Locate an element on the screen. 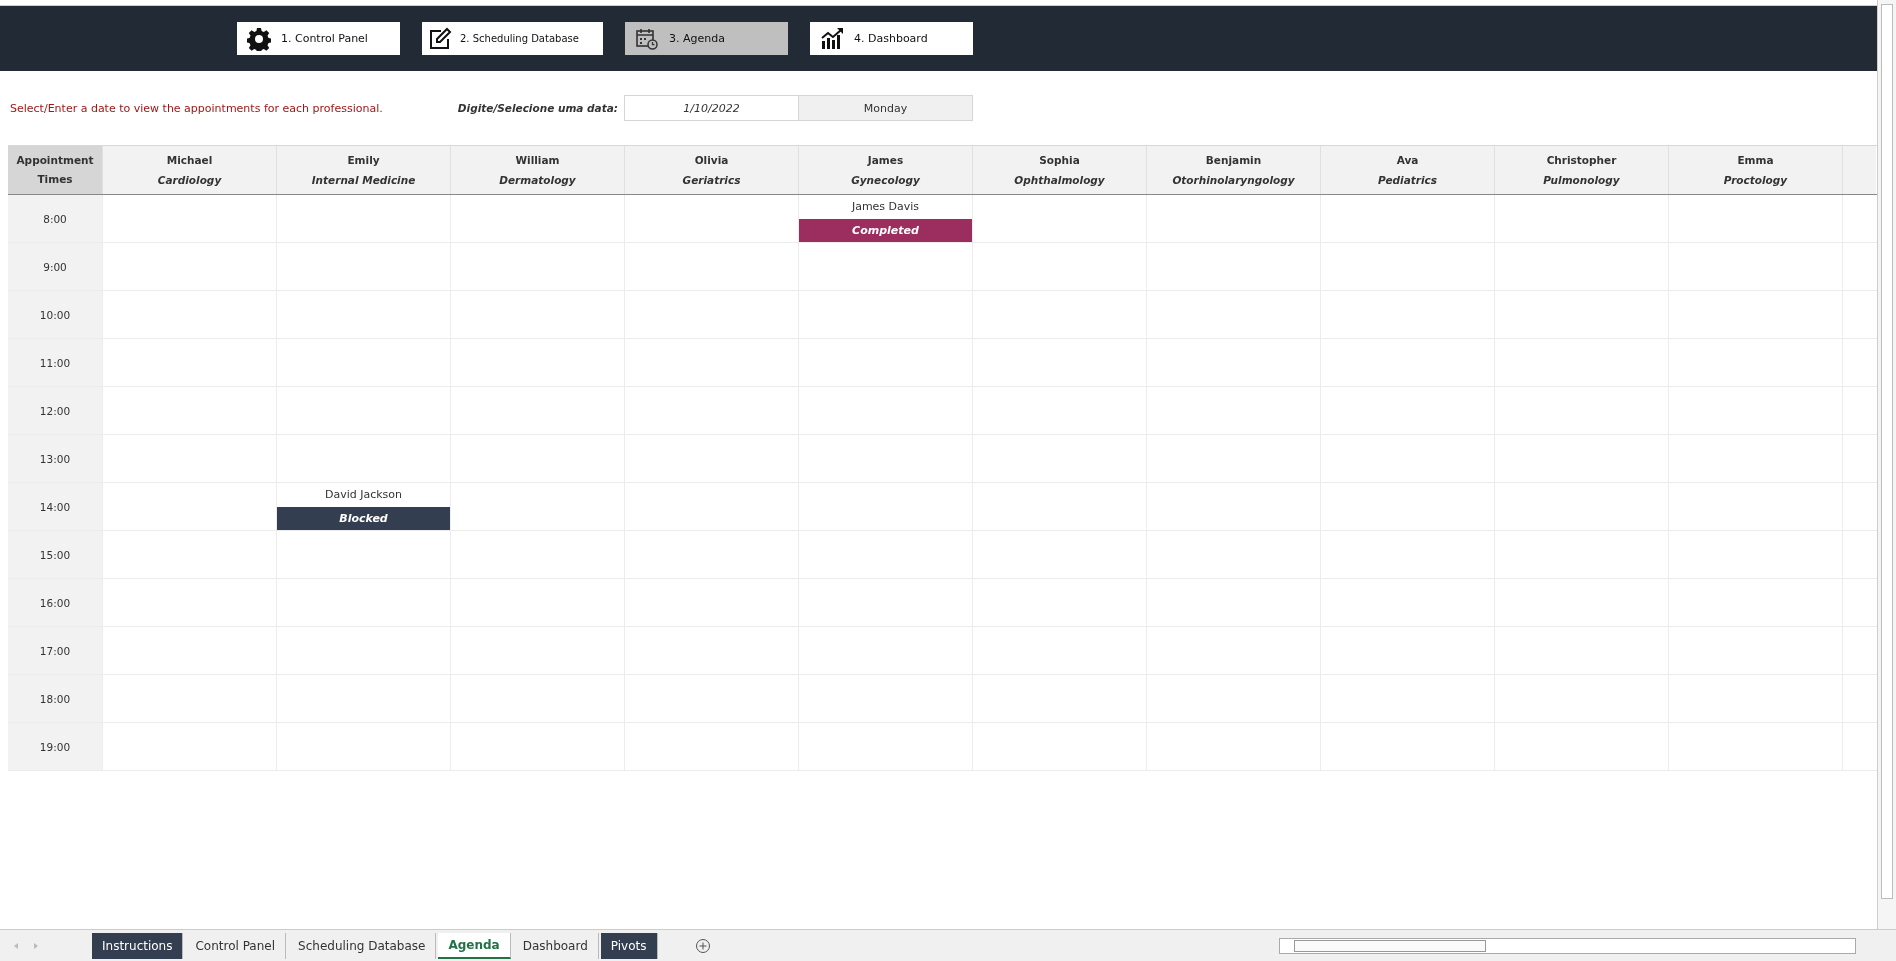  date-label: Digite/Selecione uma data: is located at coordinates (537, 108).